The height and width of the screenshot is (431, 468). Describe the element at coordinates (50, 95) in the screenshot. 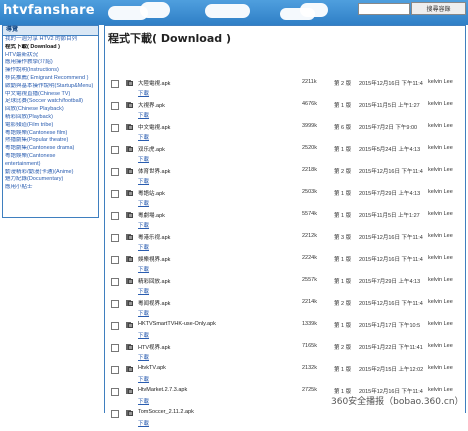

I see `sidebar-item: 中文電視直播(Chinese TV)` at that location.